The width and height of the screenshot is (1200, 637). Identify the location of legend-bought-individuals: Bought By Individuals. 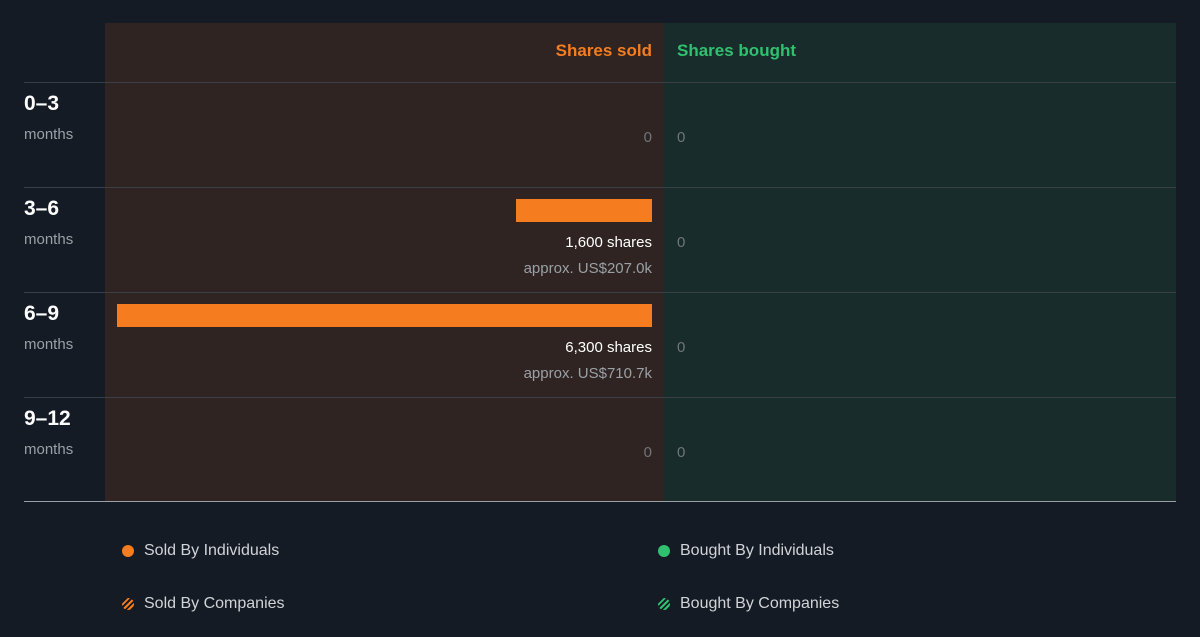
(746, 551).